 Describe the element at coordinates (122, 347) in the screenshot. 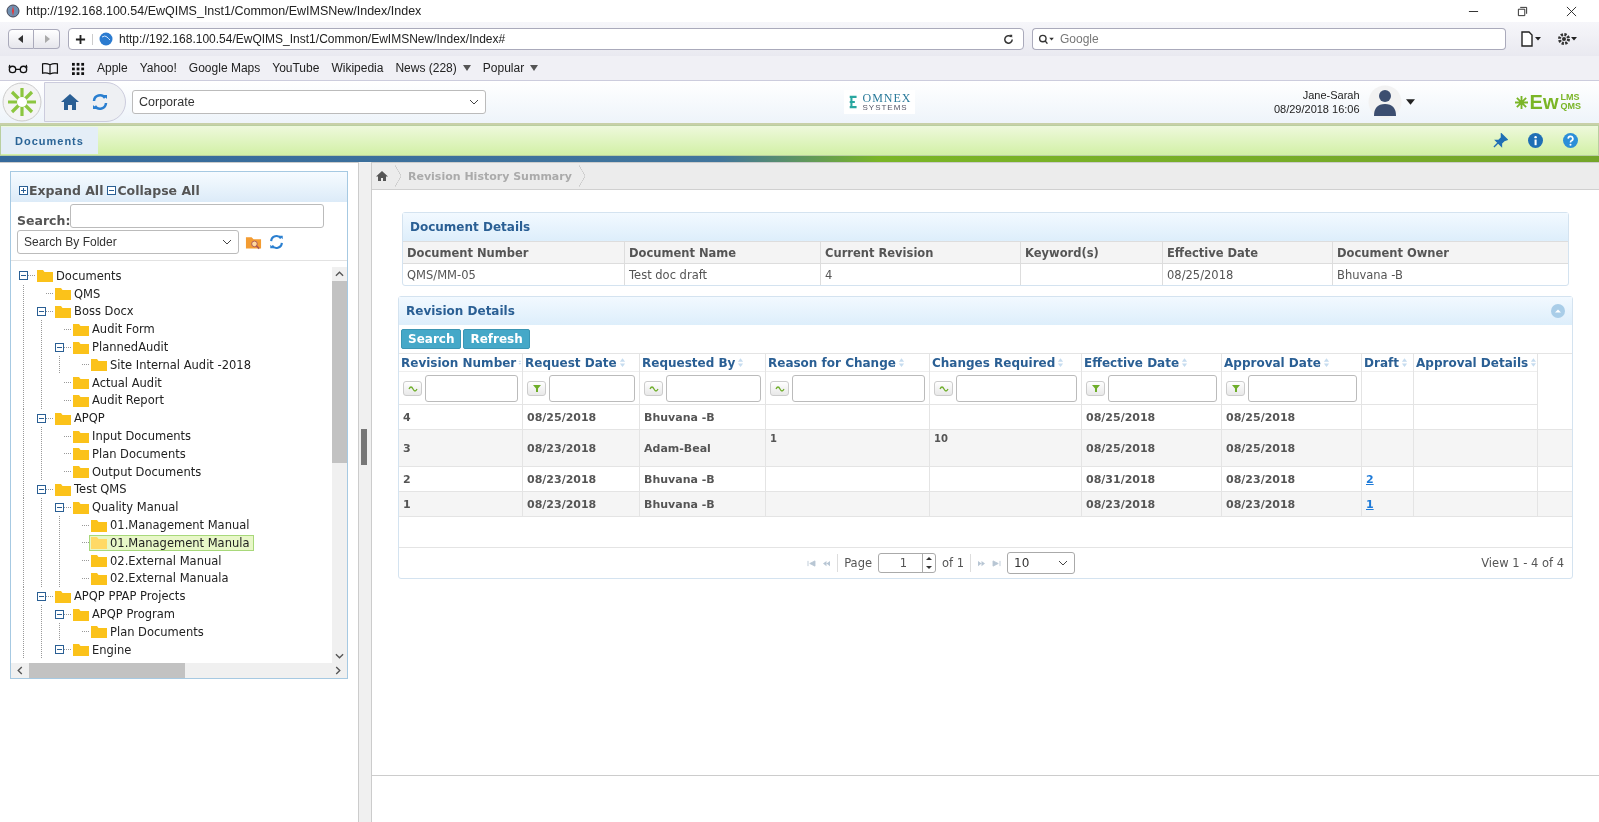

I see `tree-item: PlannedAudit` at that location.